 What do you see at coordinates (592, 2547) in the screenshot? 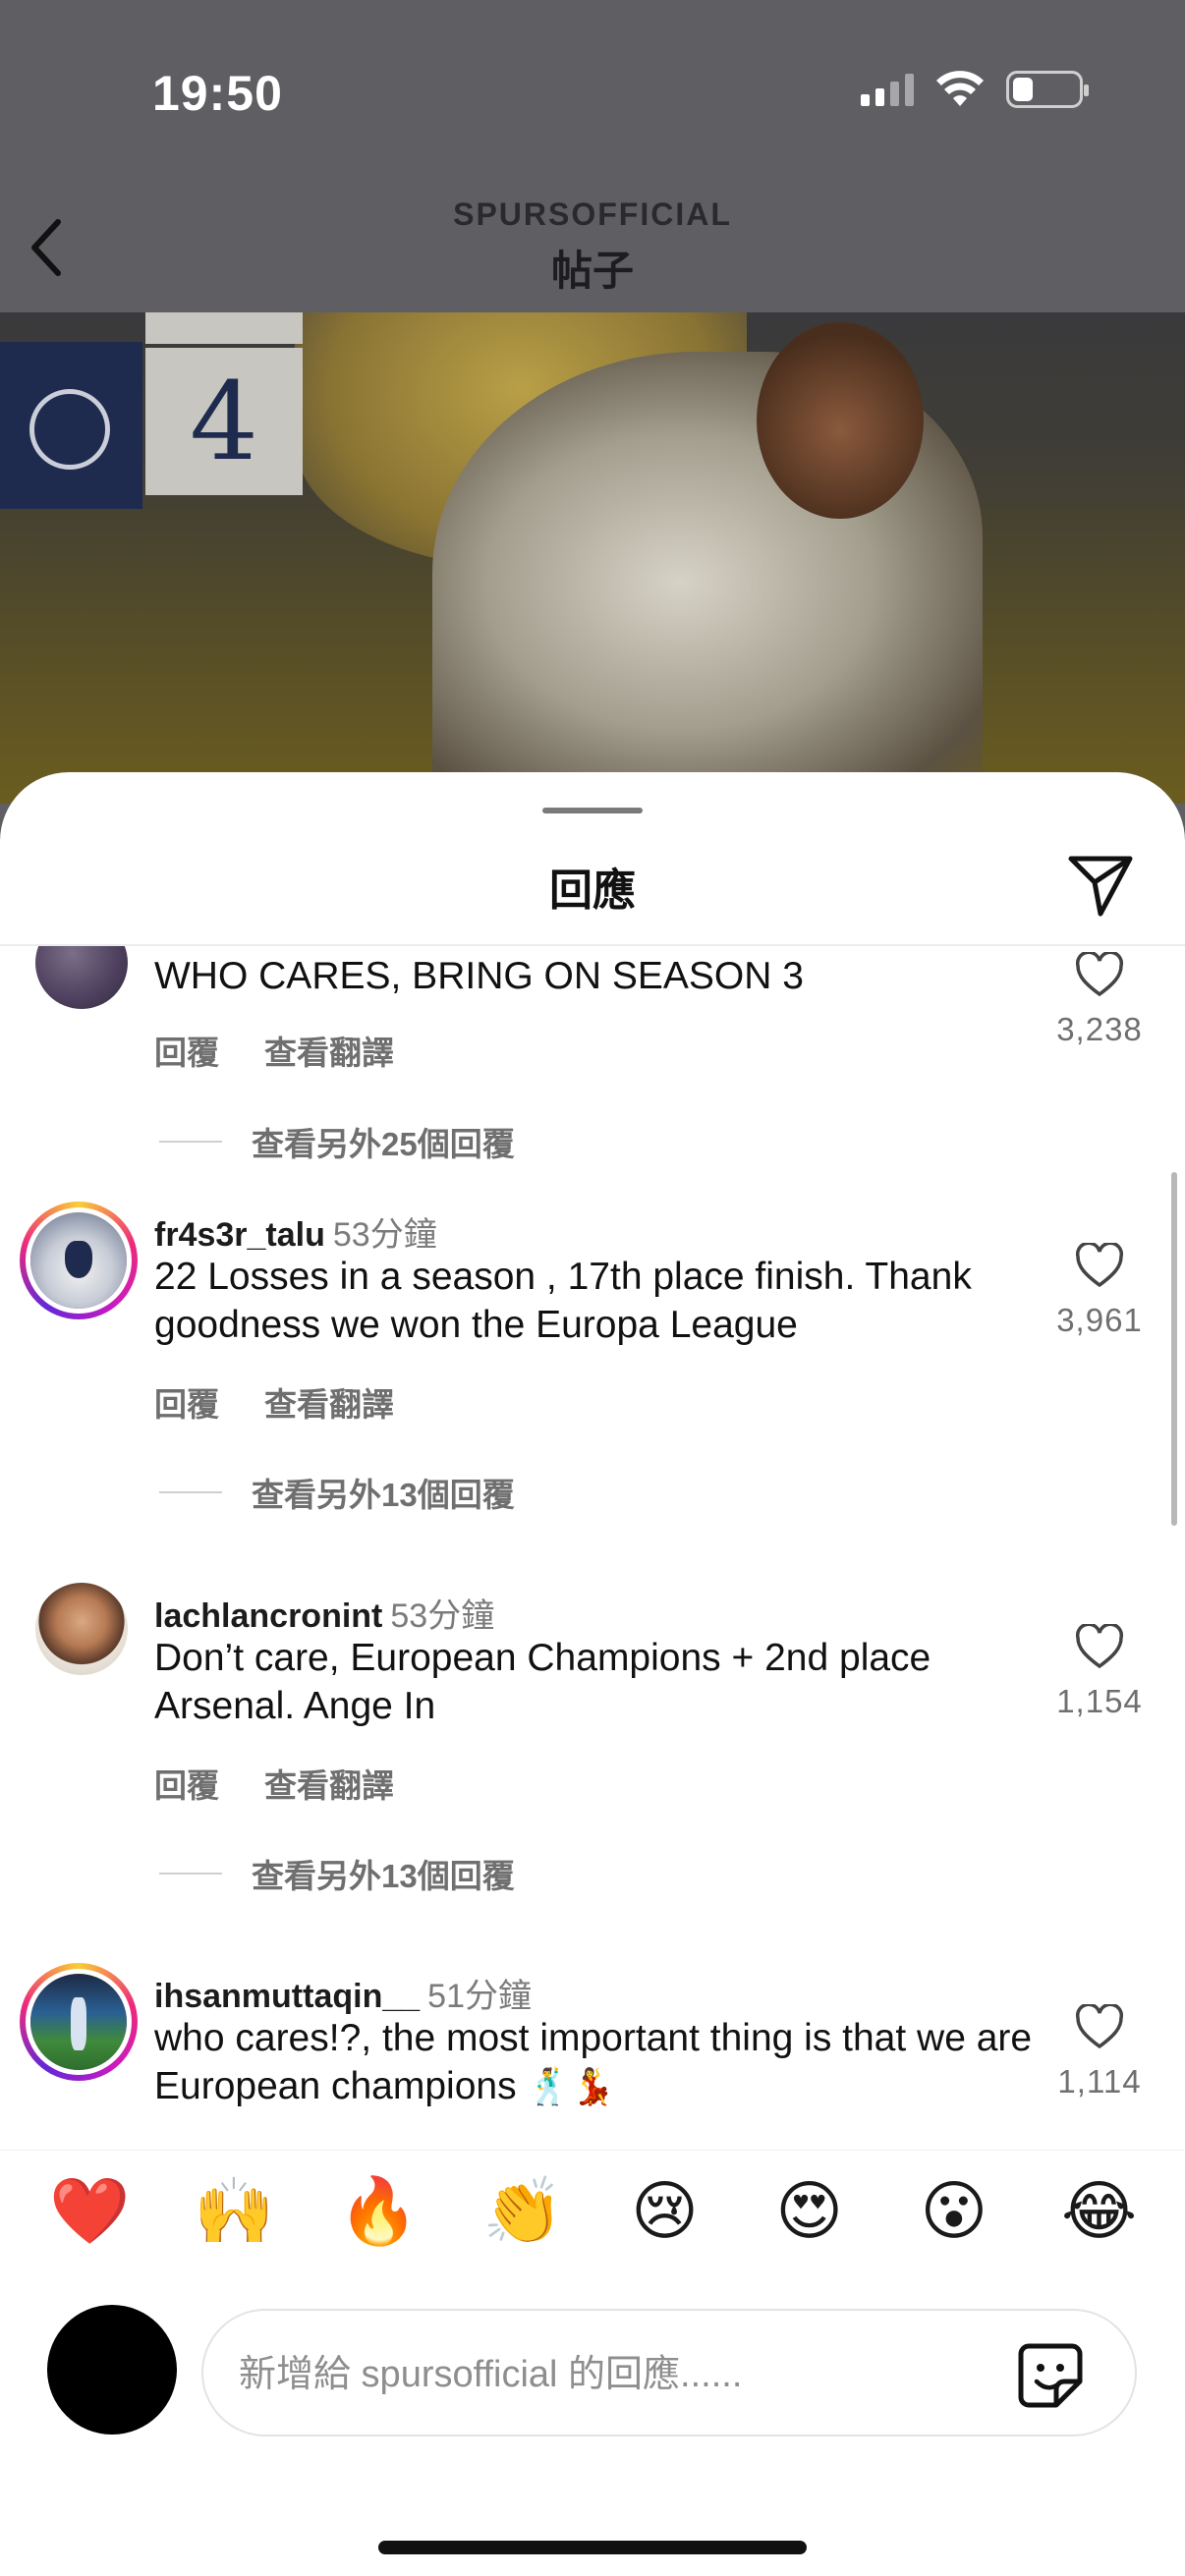
I see `home-indicator` at bounding box center [592, 2547].